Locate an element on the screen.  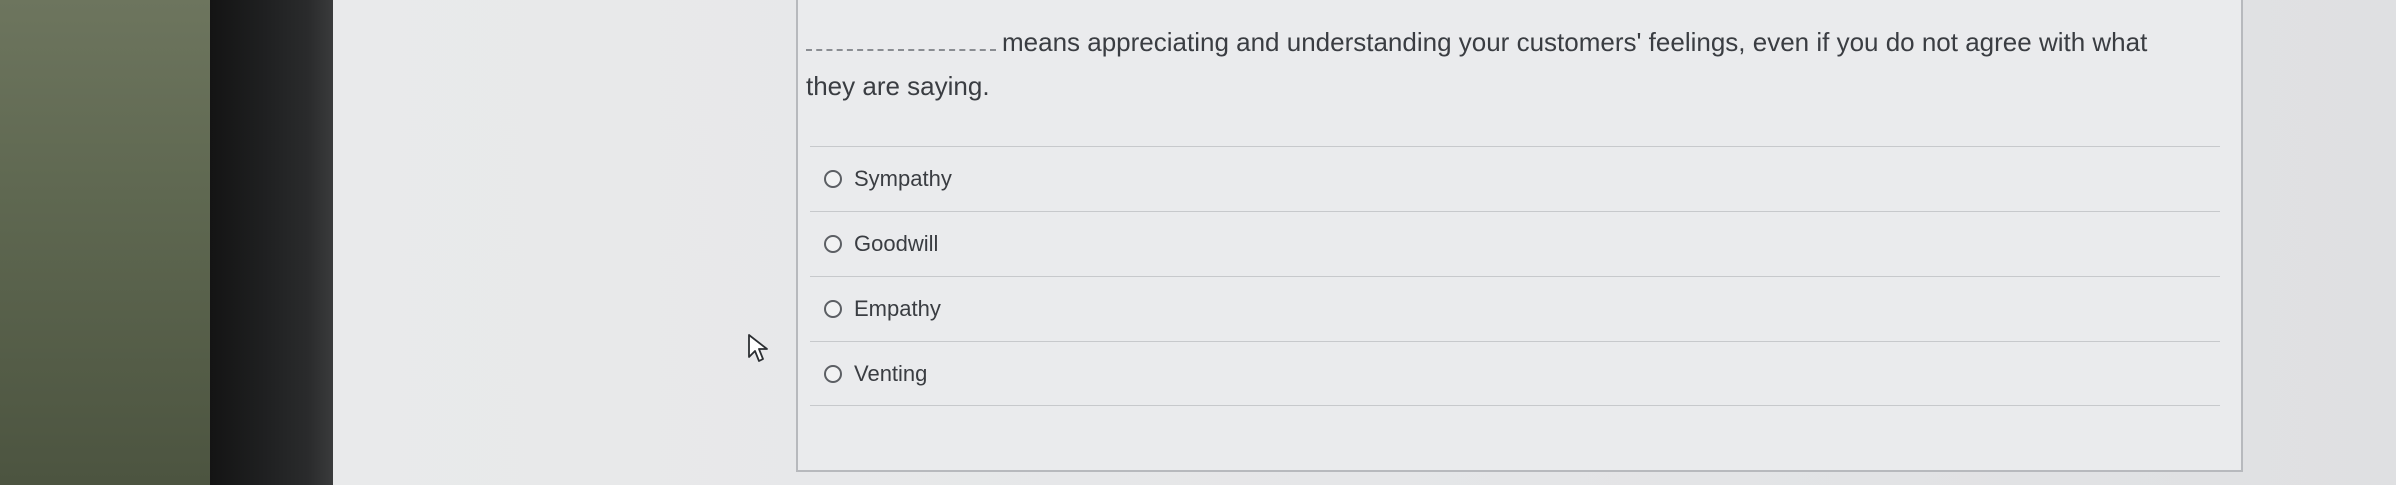
radio-button-goodwill is located at coordinates (833, 244).